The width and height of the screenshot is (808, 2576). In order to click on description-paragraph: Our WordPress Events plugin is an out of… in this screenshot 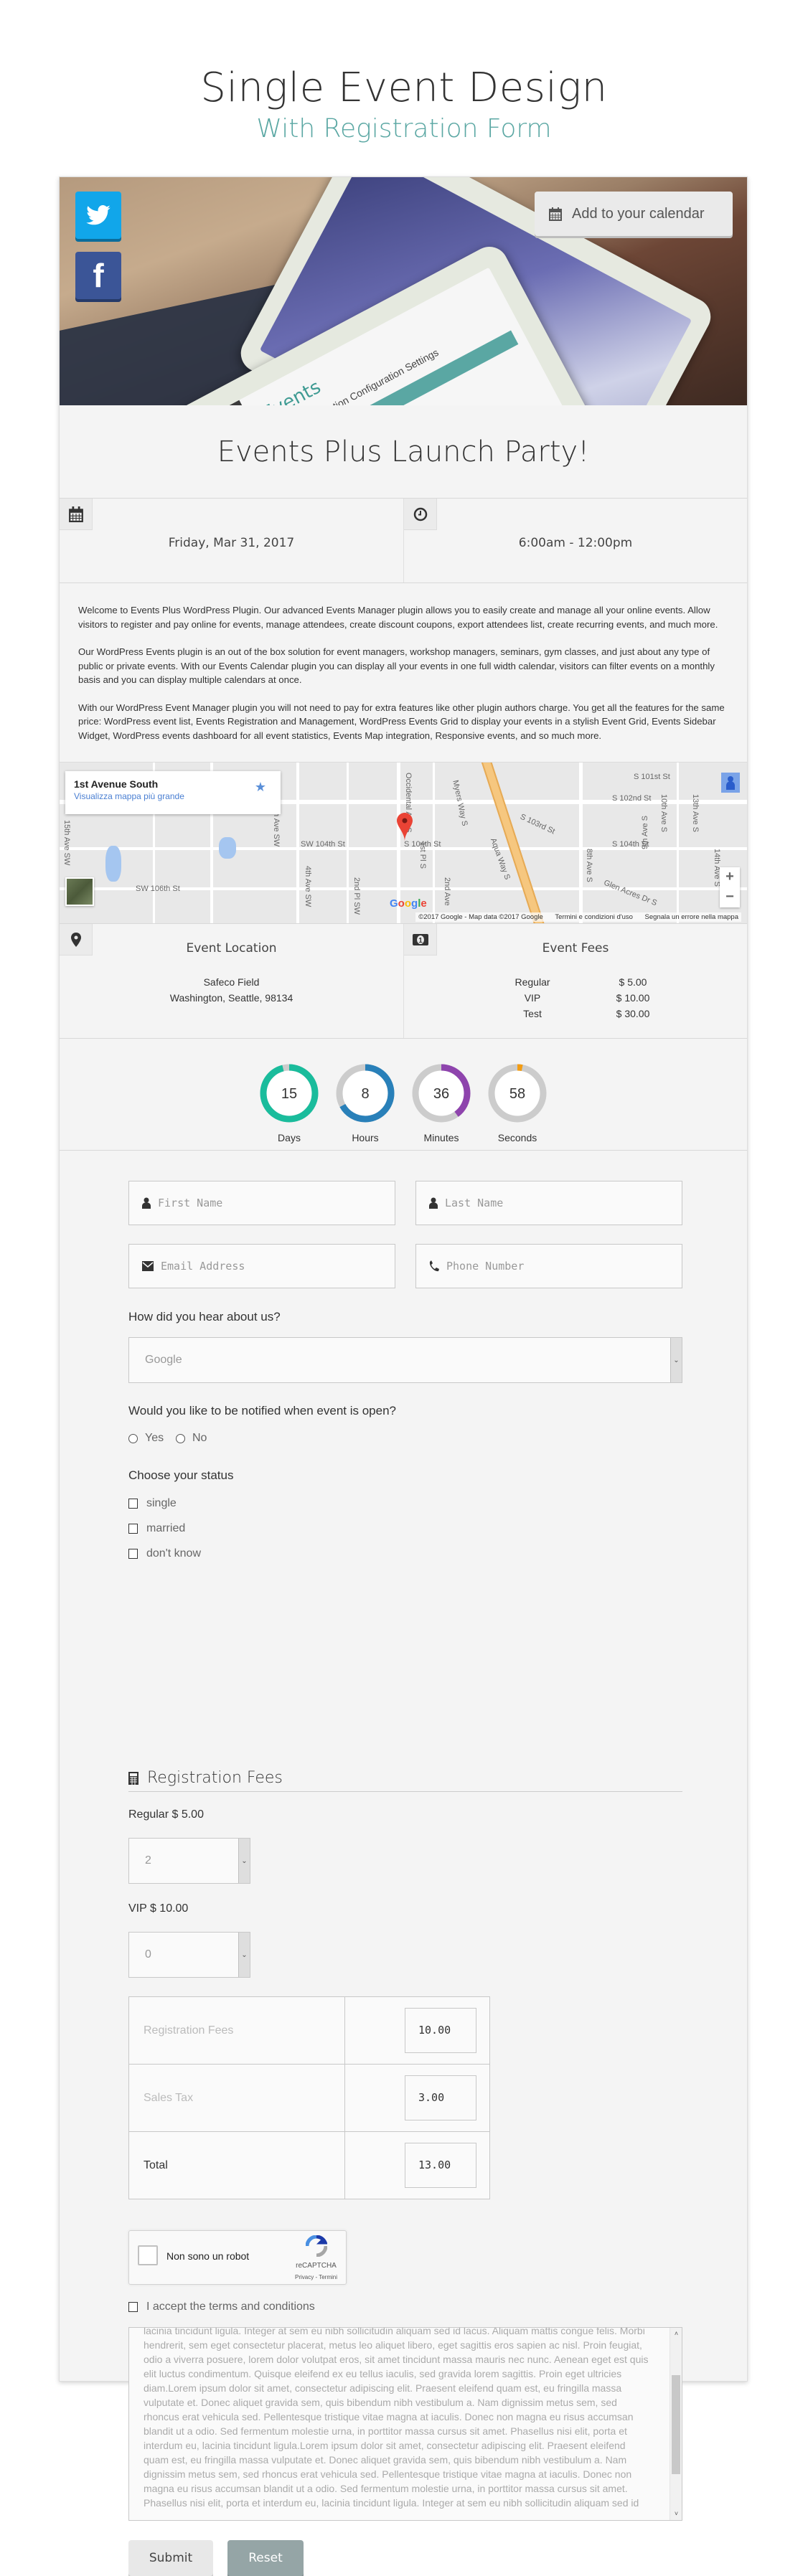, I will do `click(396, 665)`.